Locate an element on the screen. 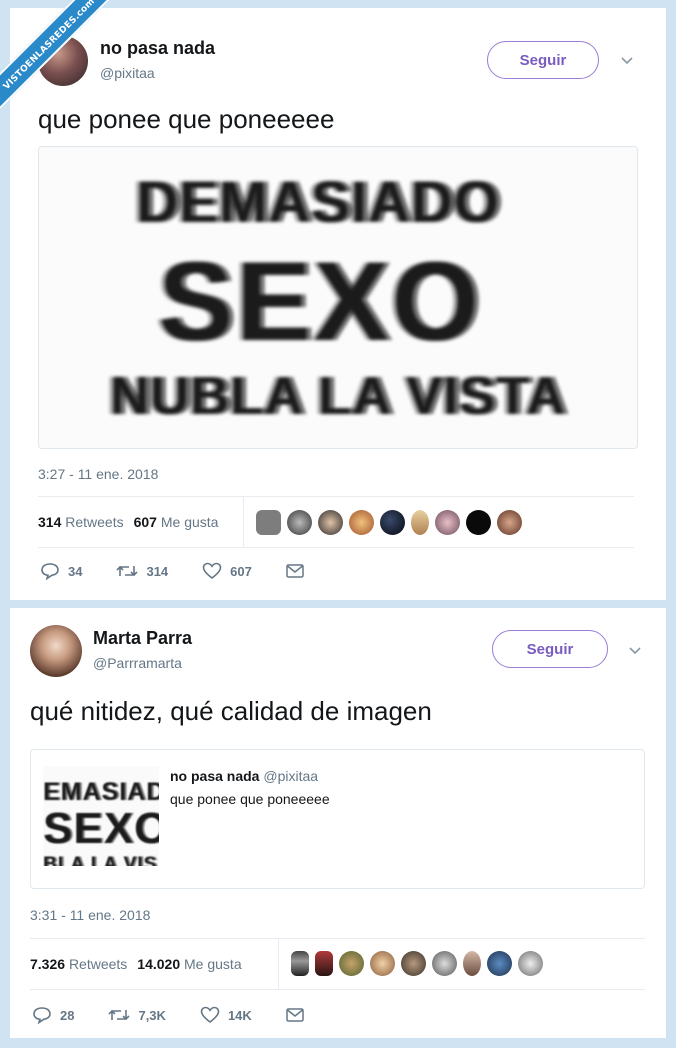  tweet-actions: 34 314 607 is located at coordinates (189, 571).